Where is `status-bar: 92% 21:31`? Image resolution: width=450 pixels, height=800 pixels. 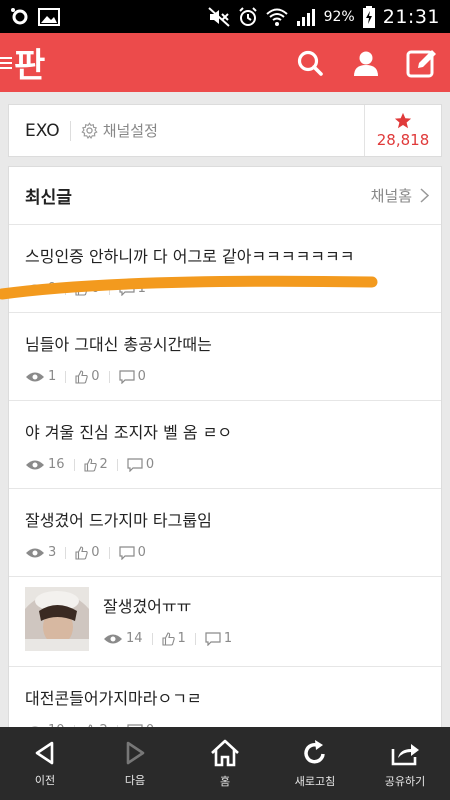 status-bar: 92% 21:31 is located at coordinates (225, 16).